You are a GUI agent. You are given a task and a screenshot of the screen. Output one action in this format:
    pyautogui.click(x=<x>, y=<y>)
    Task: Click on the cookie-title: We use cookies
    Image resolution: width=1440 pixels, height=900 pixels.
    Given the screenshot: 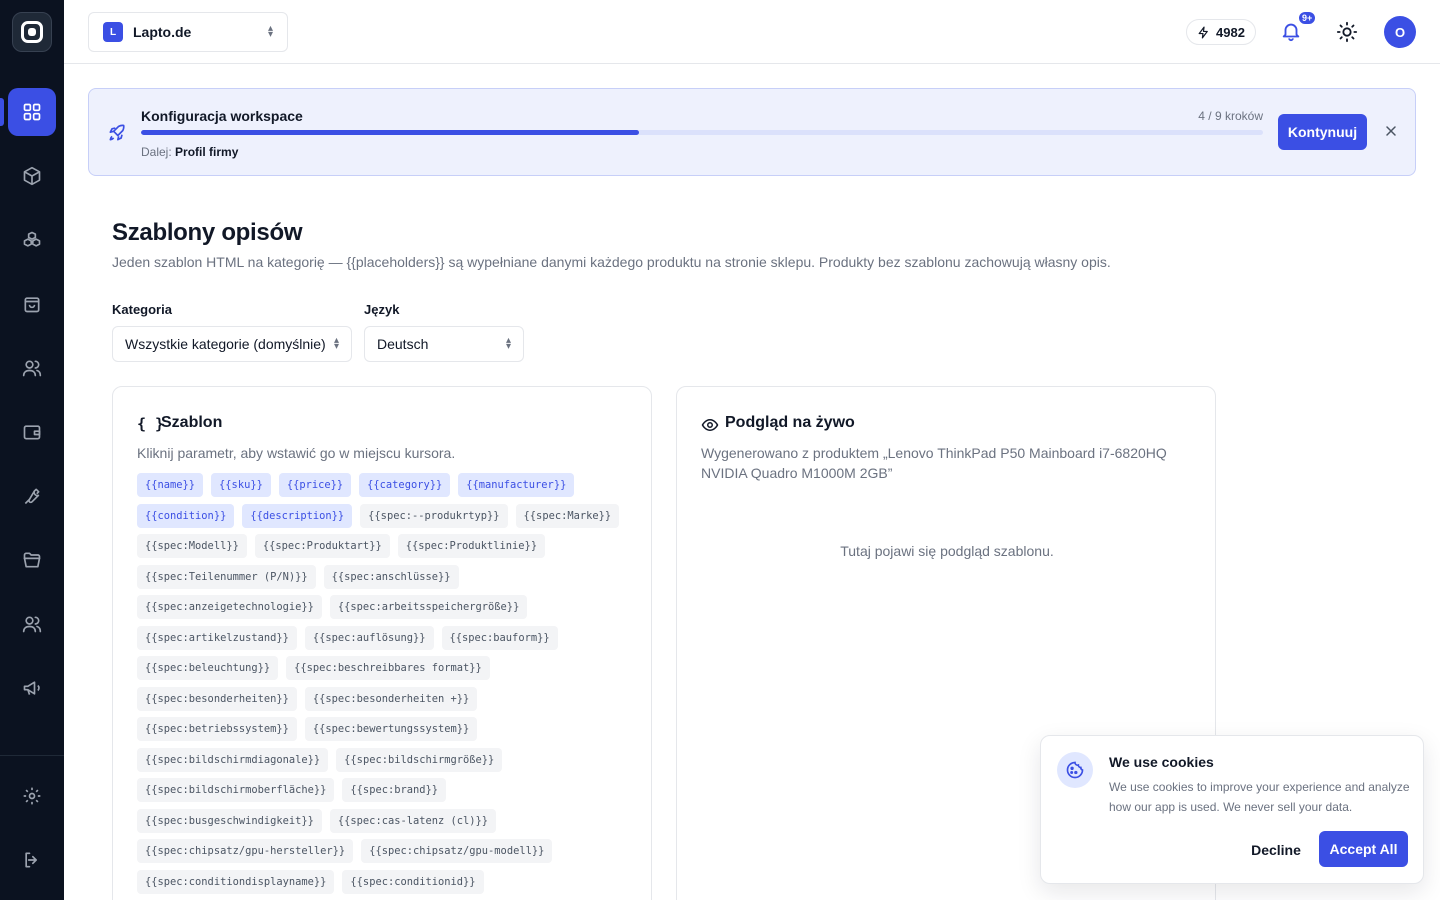 What is the action you would take?
    pyautogui.click(x=1161, y=762)
    